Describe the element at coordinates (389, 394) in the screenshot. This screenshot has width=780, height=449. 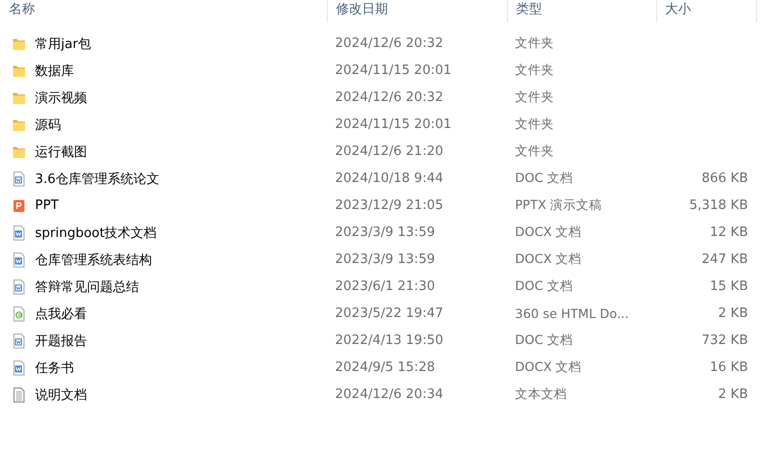
I see `modified-date: 2024/12/6 20:34` at that location.